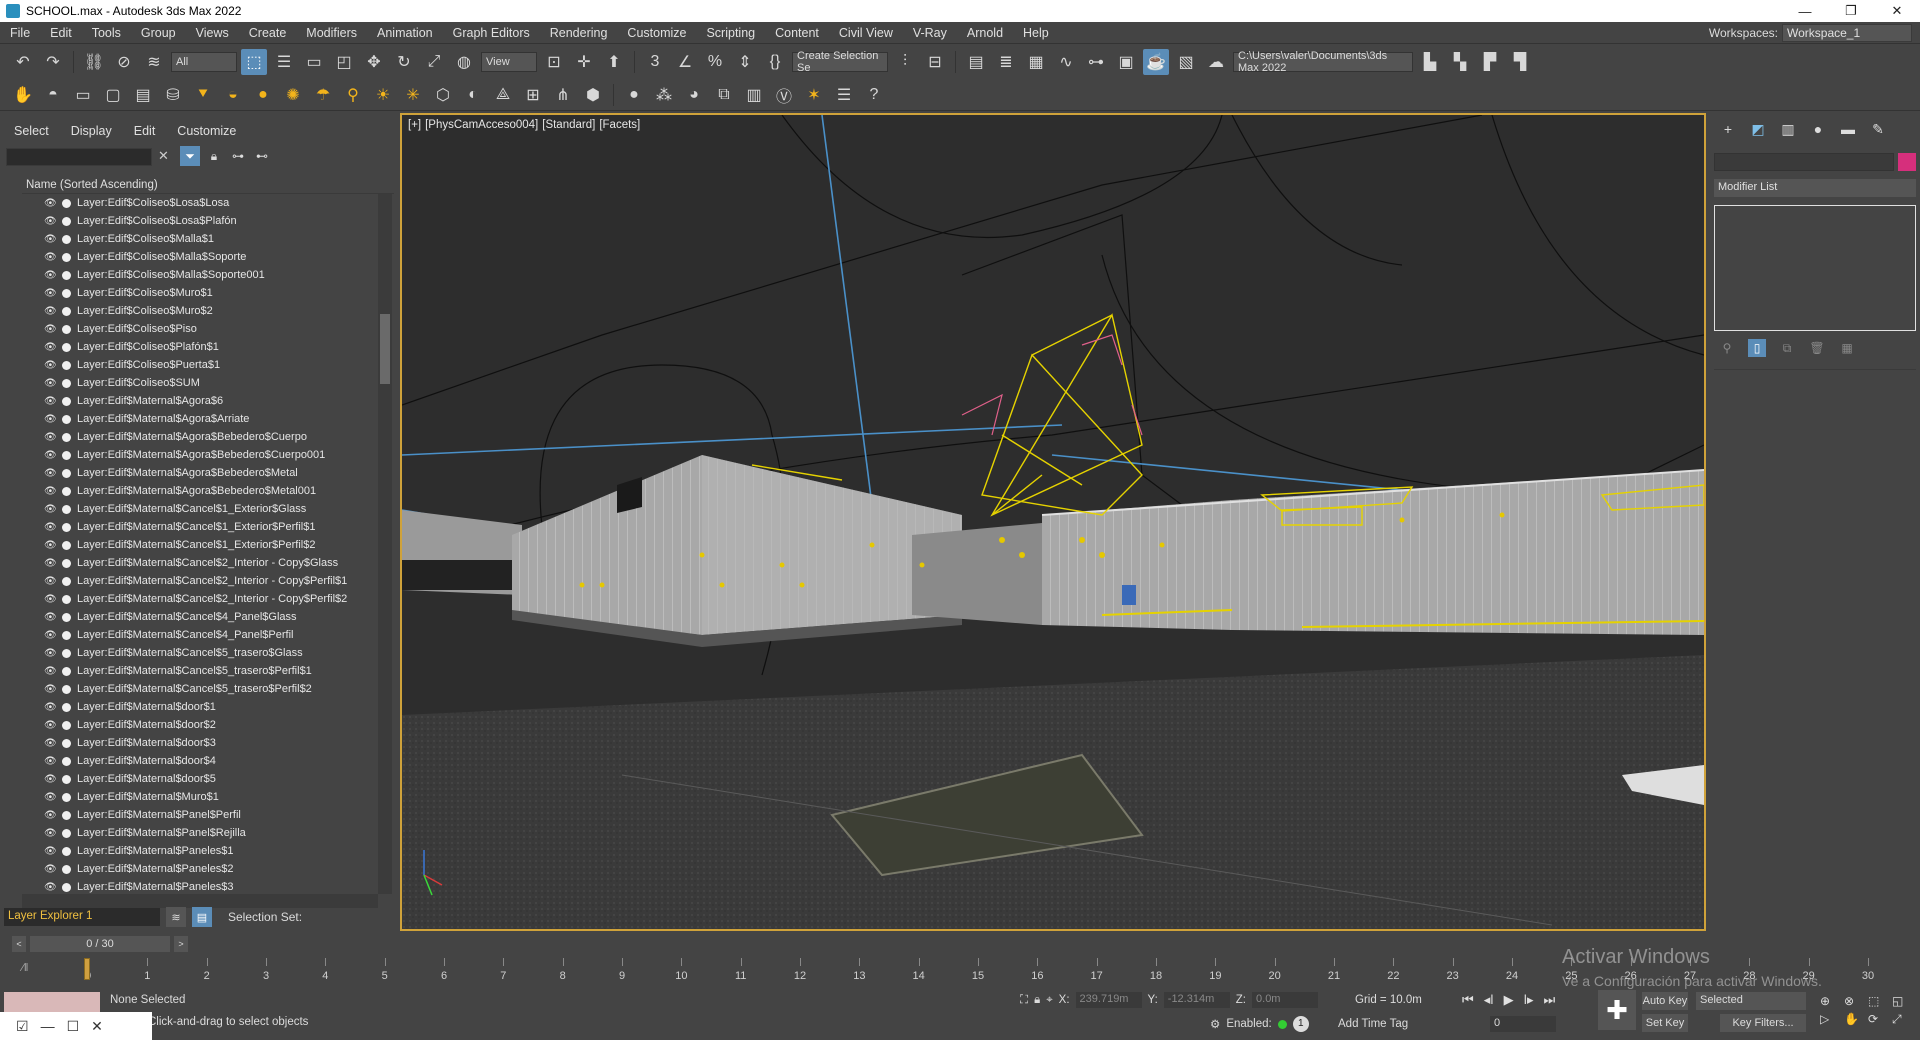 This screenshot has width=1920, height=1040. I want to click on set-key-button: Set Key, so click(1665, 1023).